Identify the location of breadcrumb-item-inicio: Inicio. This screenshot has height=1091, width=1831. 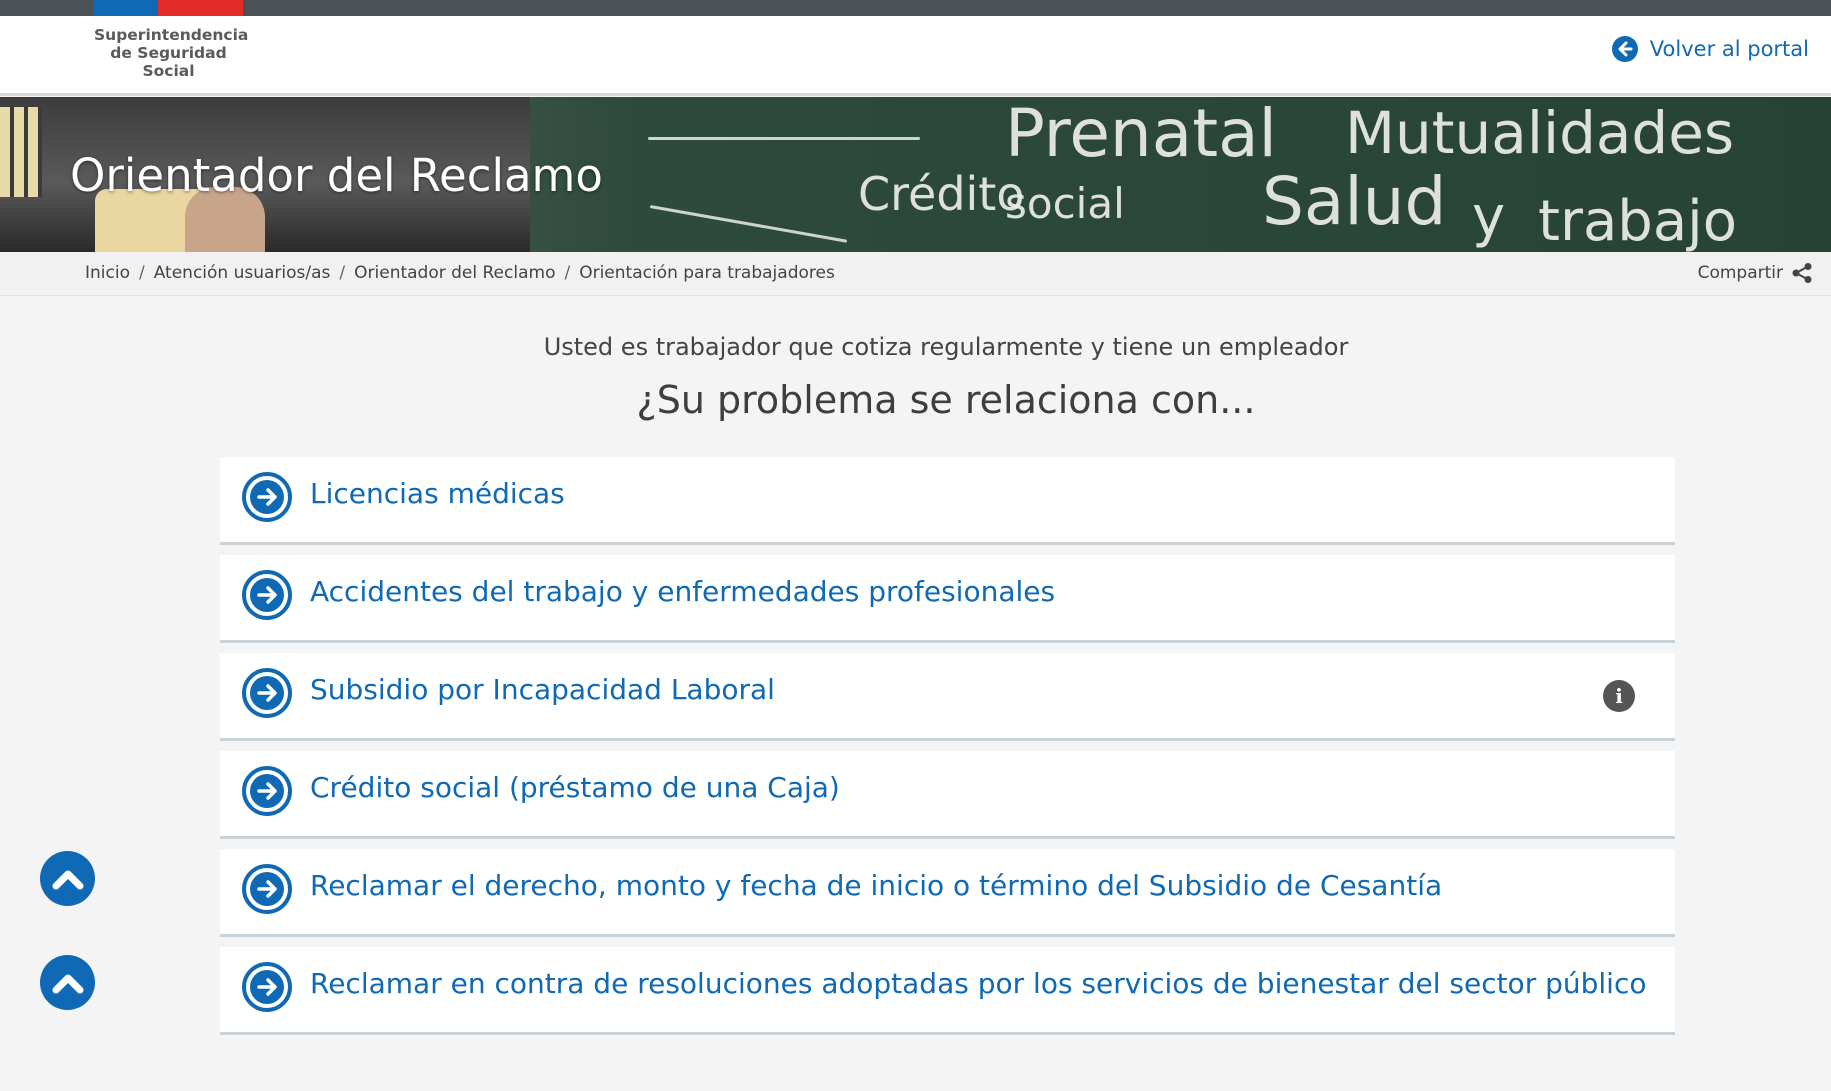
(107, 273).